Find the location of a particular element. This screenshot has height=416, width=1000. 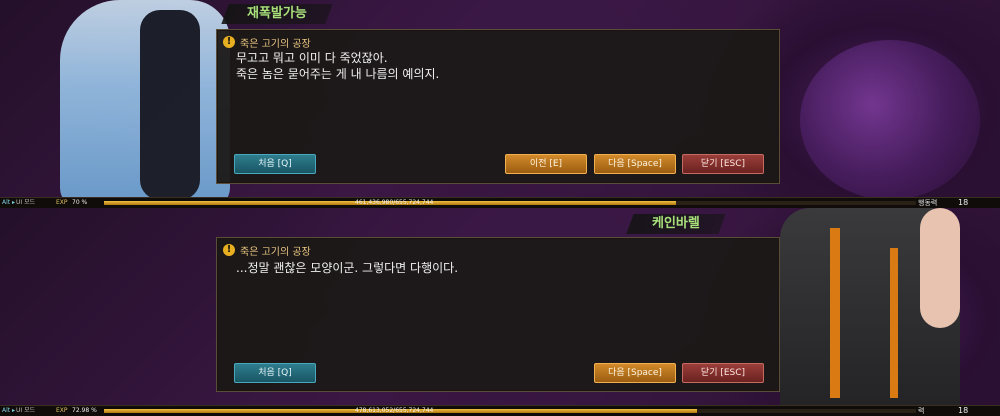

dialog-text: ...정말 괜찮은 모양이군. 그렇다면 다행이다. is located at coordinates (347, 268).